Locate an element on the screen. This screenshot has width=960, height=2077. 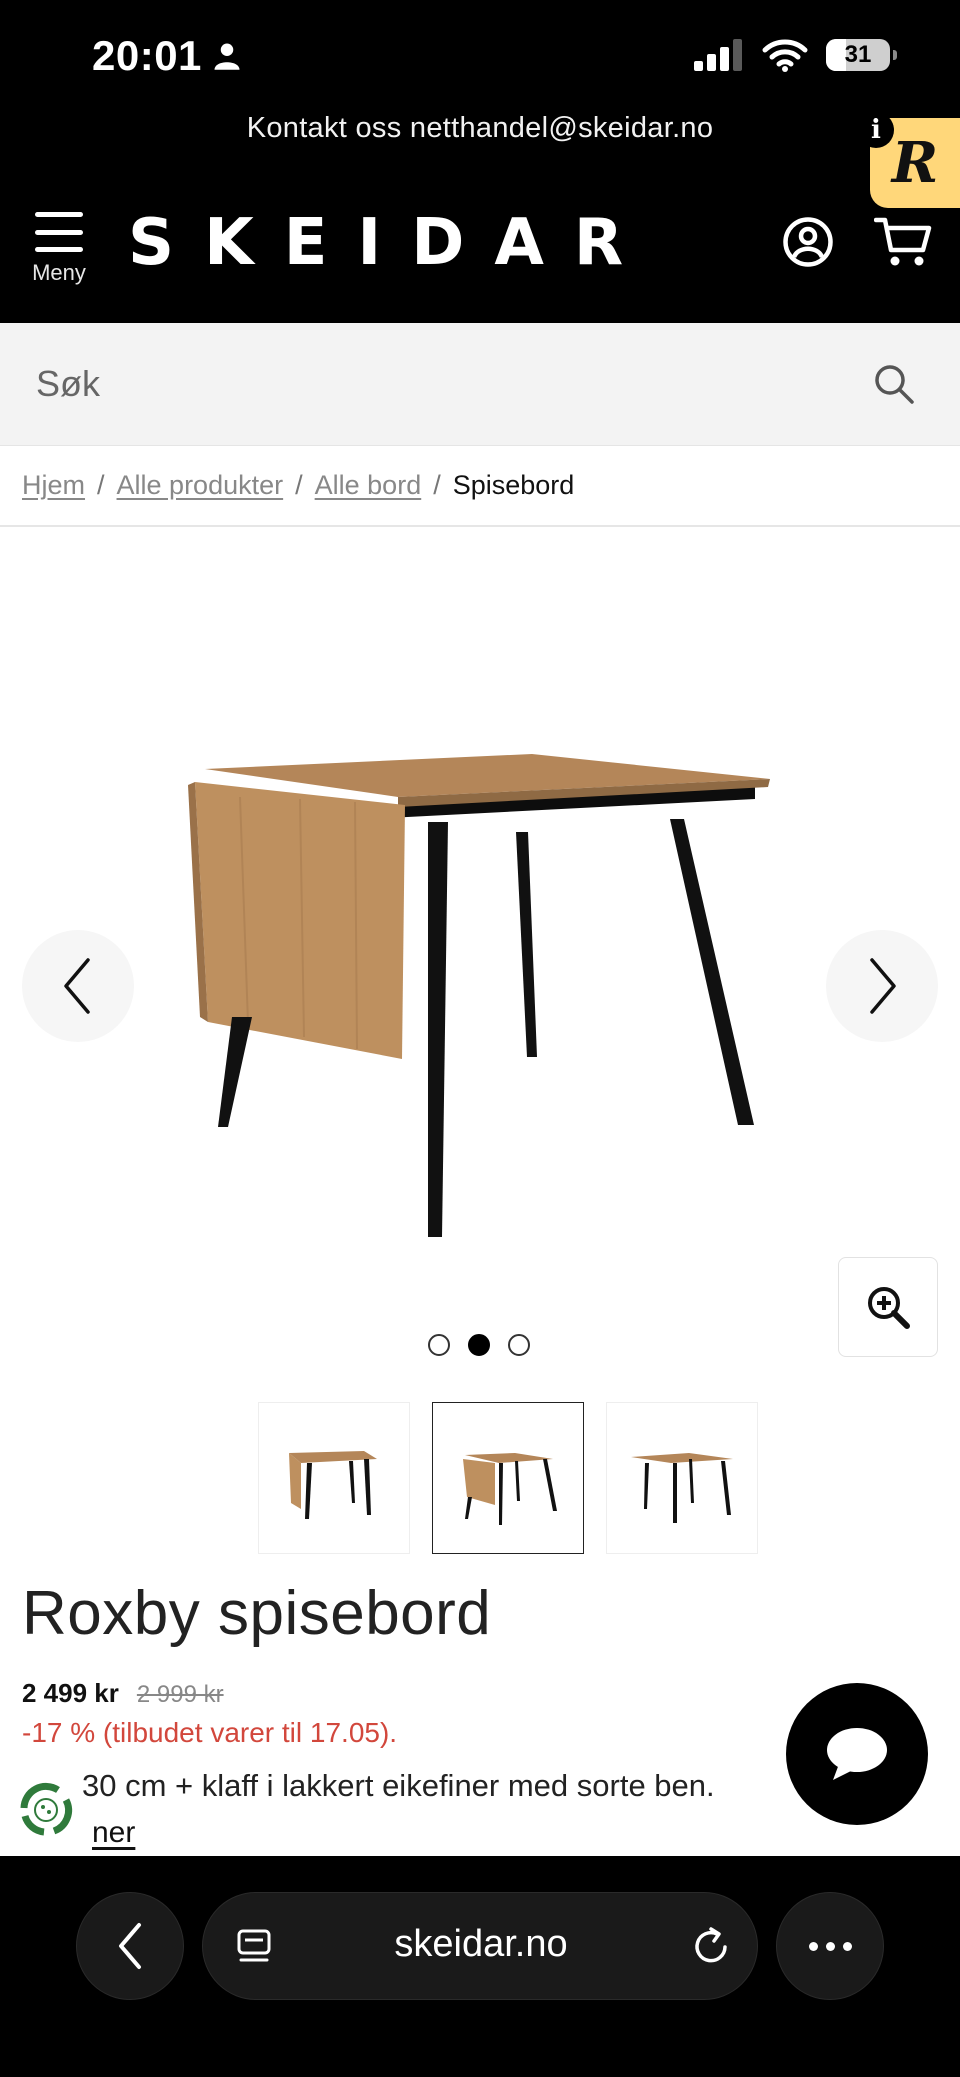
read-more-link: ner is located at coordinates (113, 1833).